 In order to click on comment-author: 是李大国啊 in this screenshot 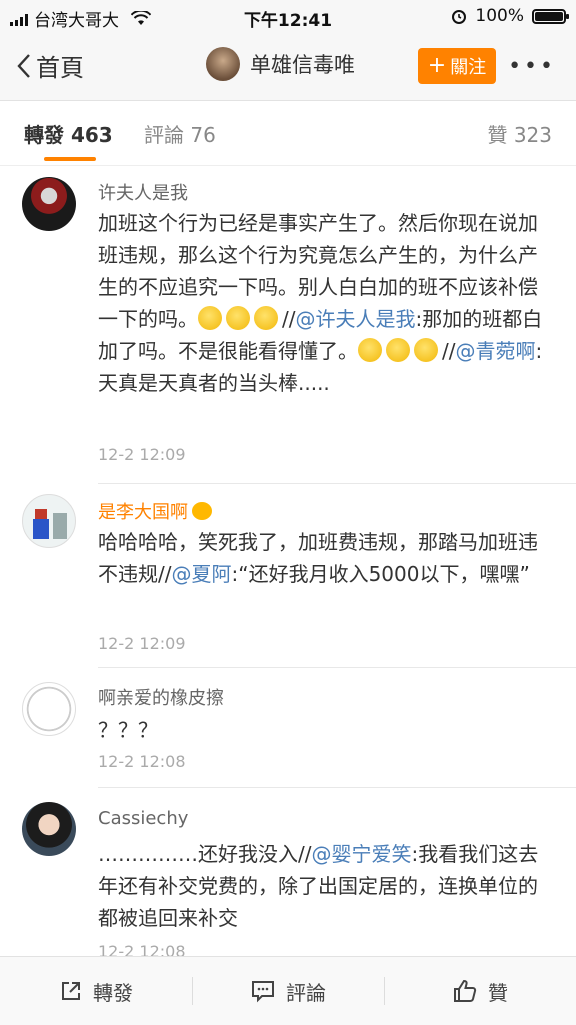, I will do `click(155, 511)`.